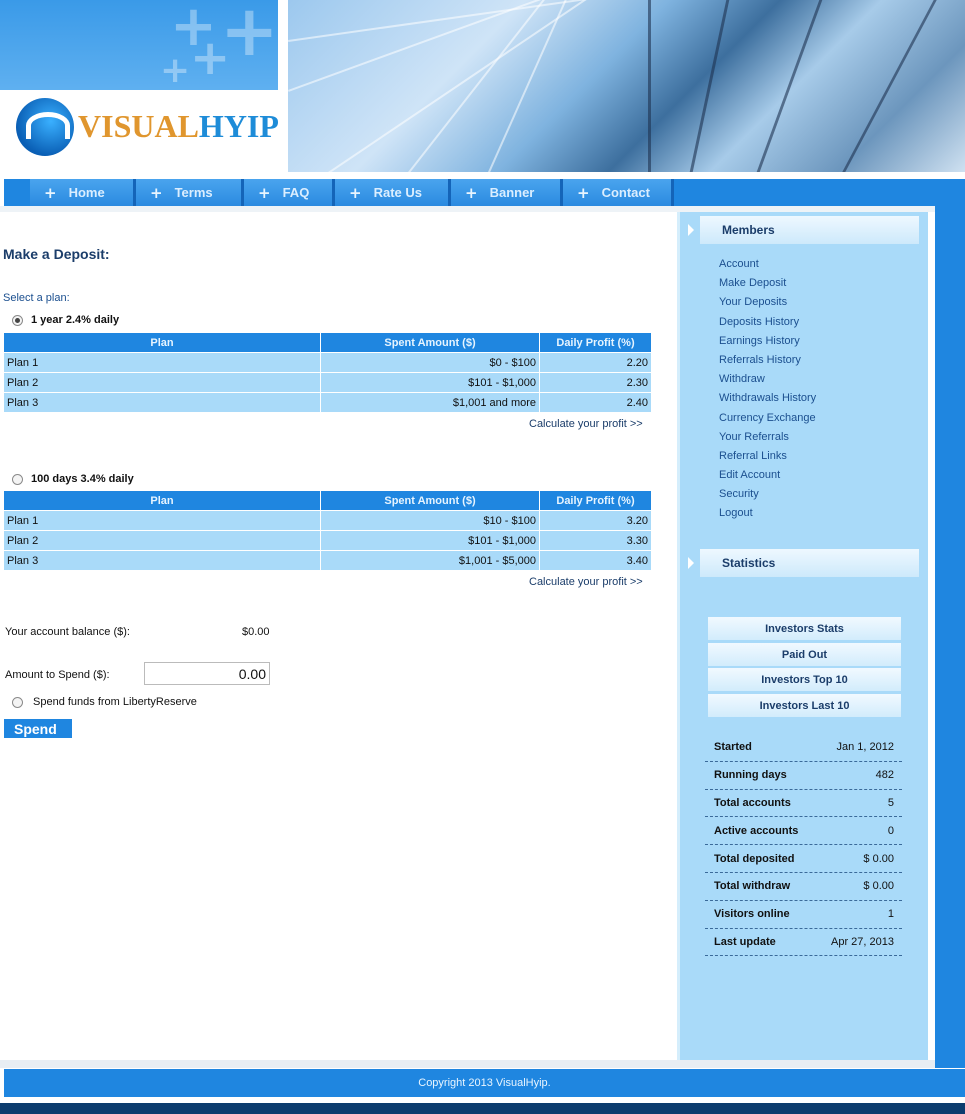 The height and width of the screenshot is (1114, 965). Describe the element at coordinates (17, 702) in the screenshot. I see `spend-source-radio` at that location.